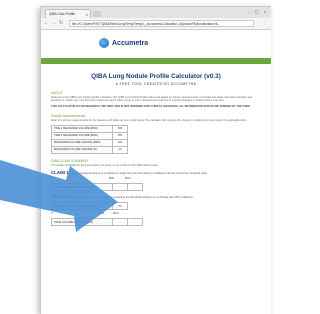  Describe the element at coordinates (82, 135) in the screenshot. I see `input-label: TIME 2 MEASURED VOLUME (MM3)` at that location.